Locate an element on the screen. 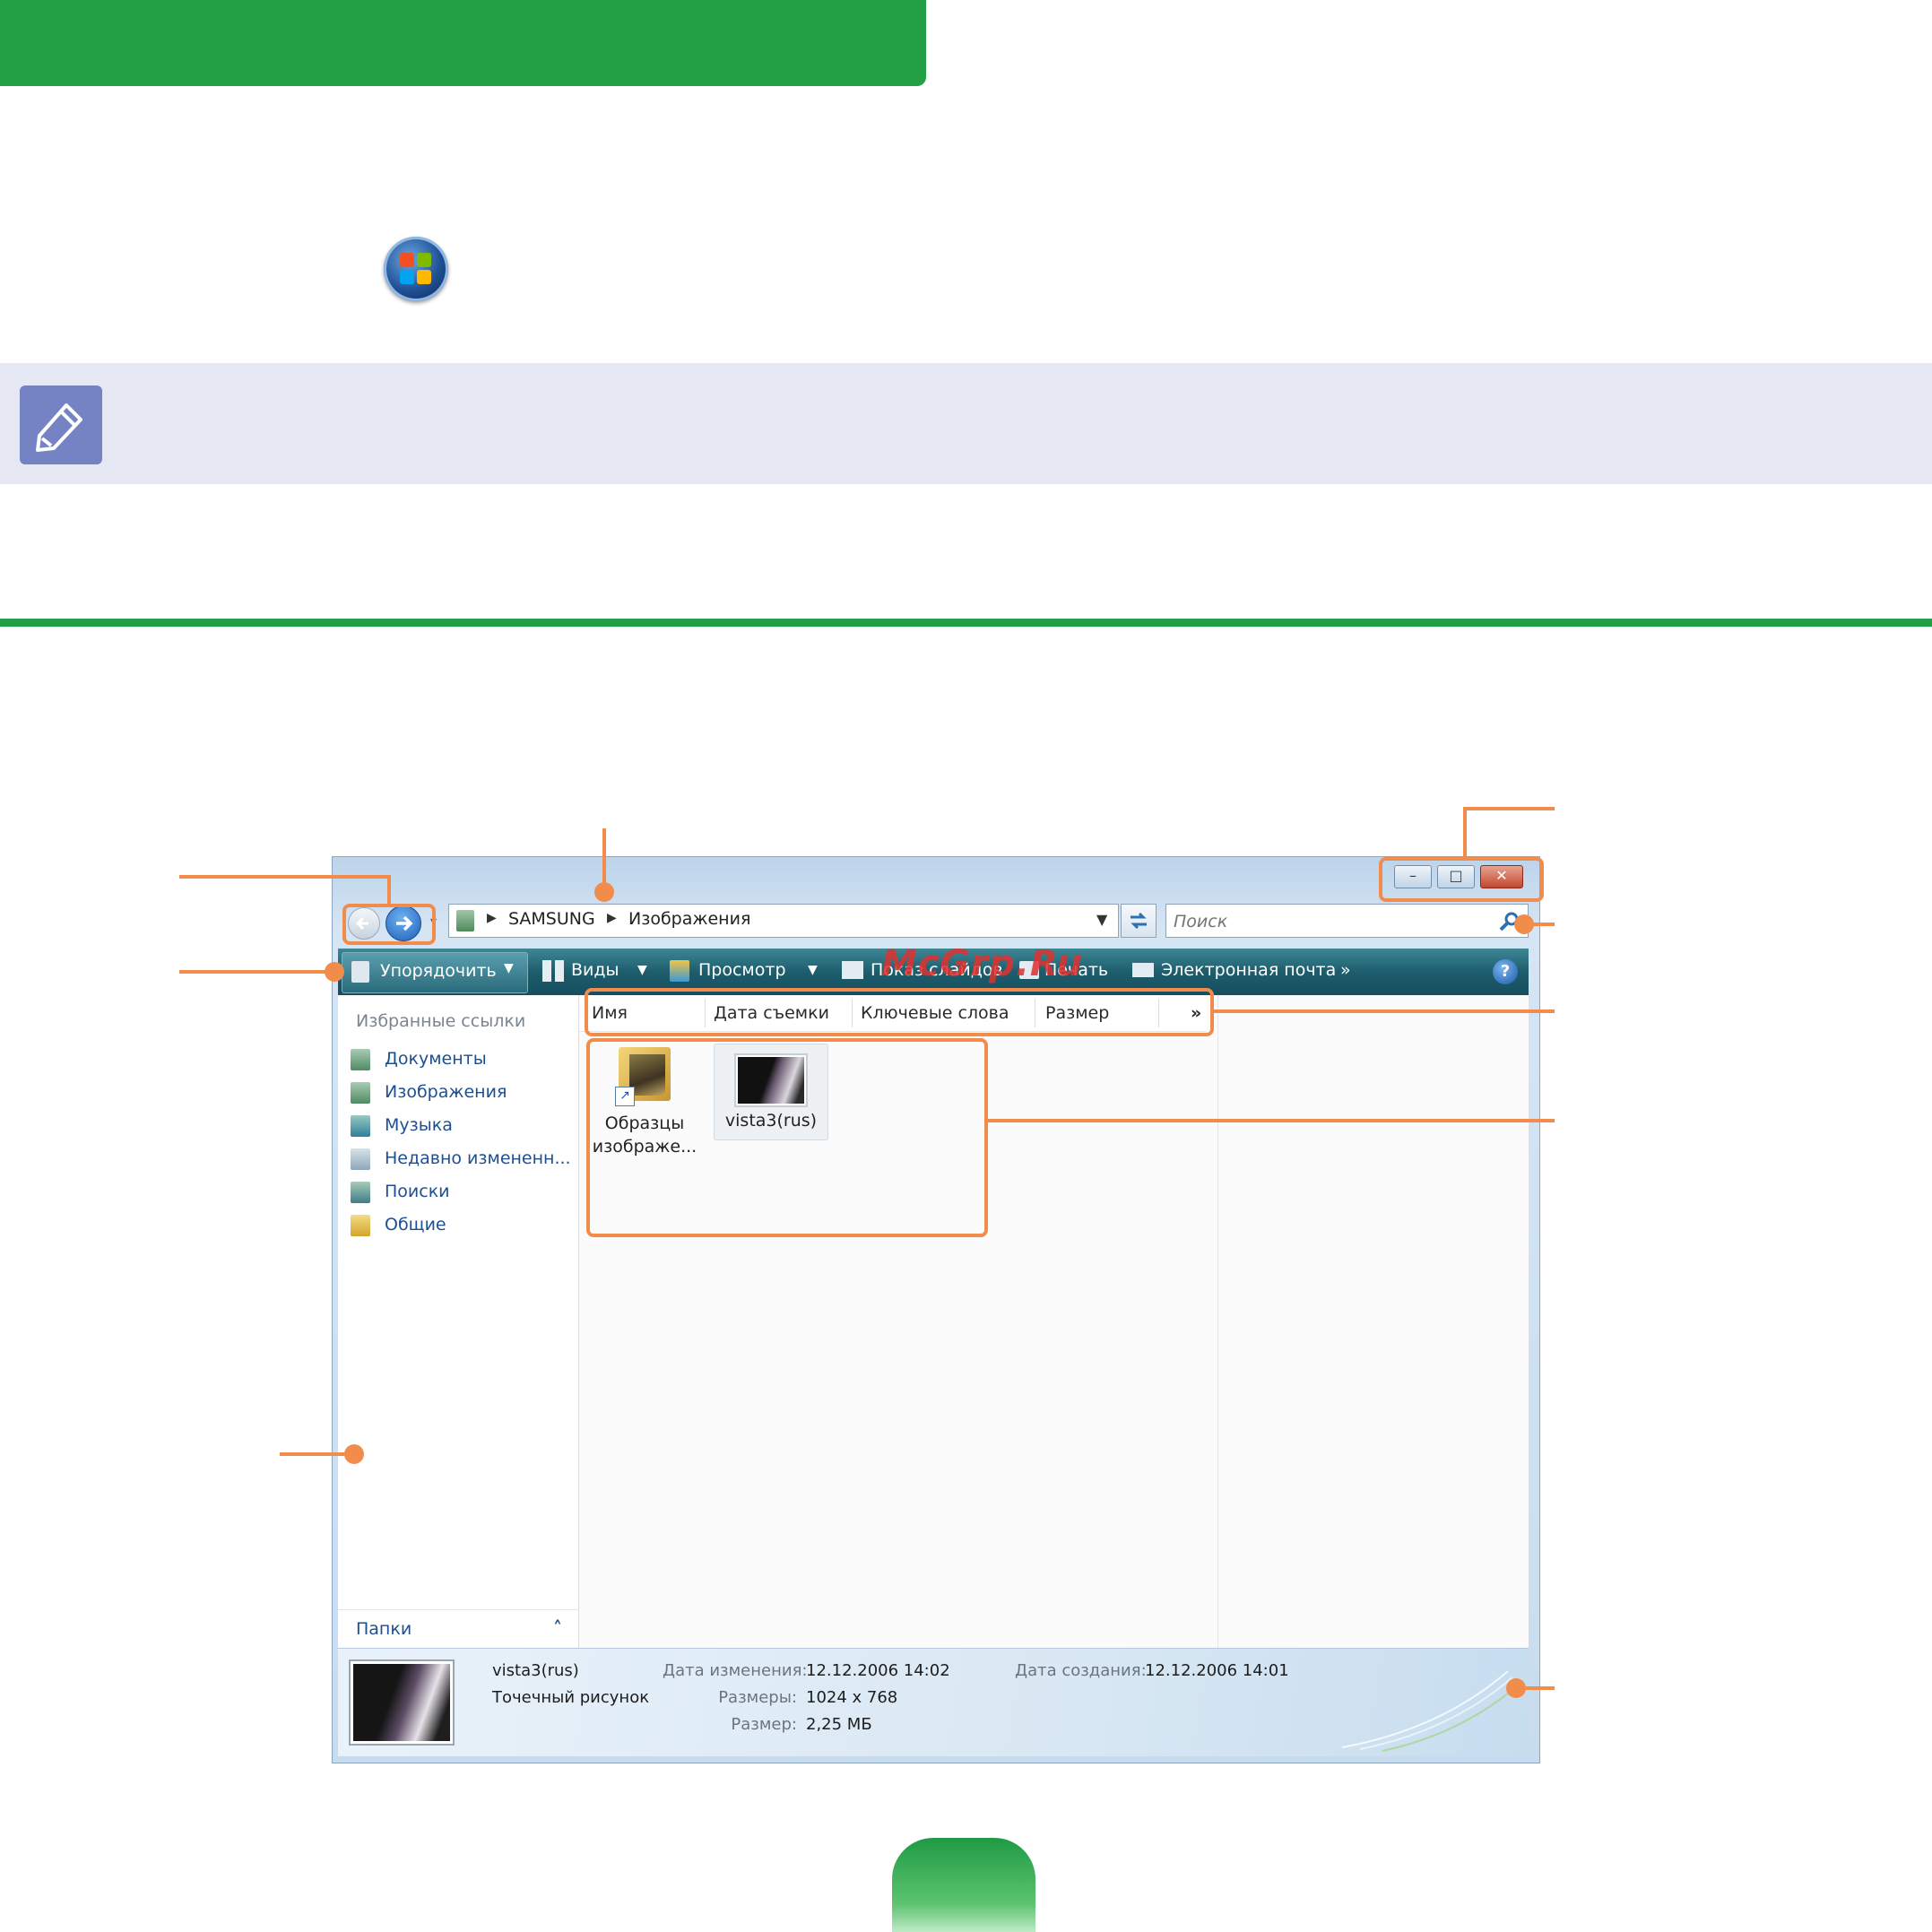  details-decoration-icon is located at coordinates (1429, 1711).